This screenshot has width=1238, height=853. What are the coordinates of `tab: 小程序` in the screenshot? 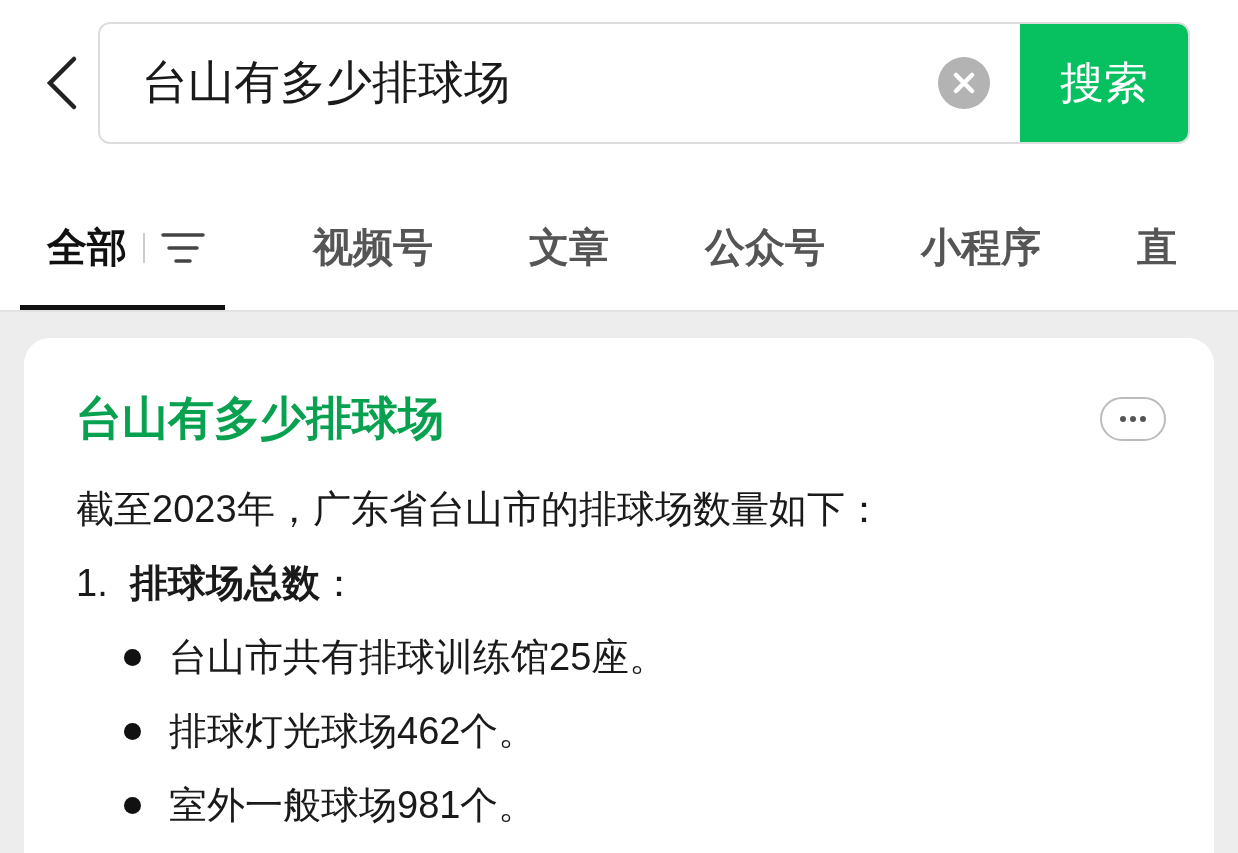 It's located at (981, 250).